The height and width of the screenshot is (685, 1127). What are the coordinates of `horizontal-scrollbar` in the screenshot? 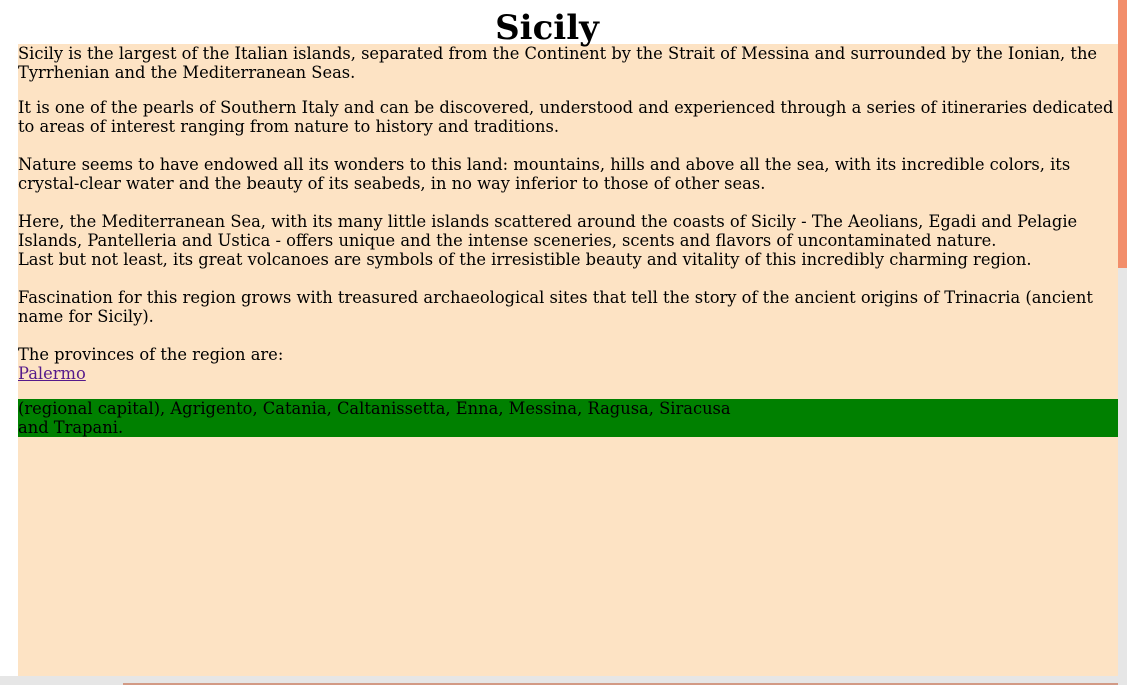 It's located at (559, 680).